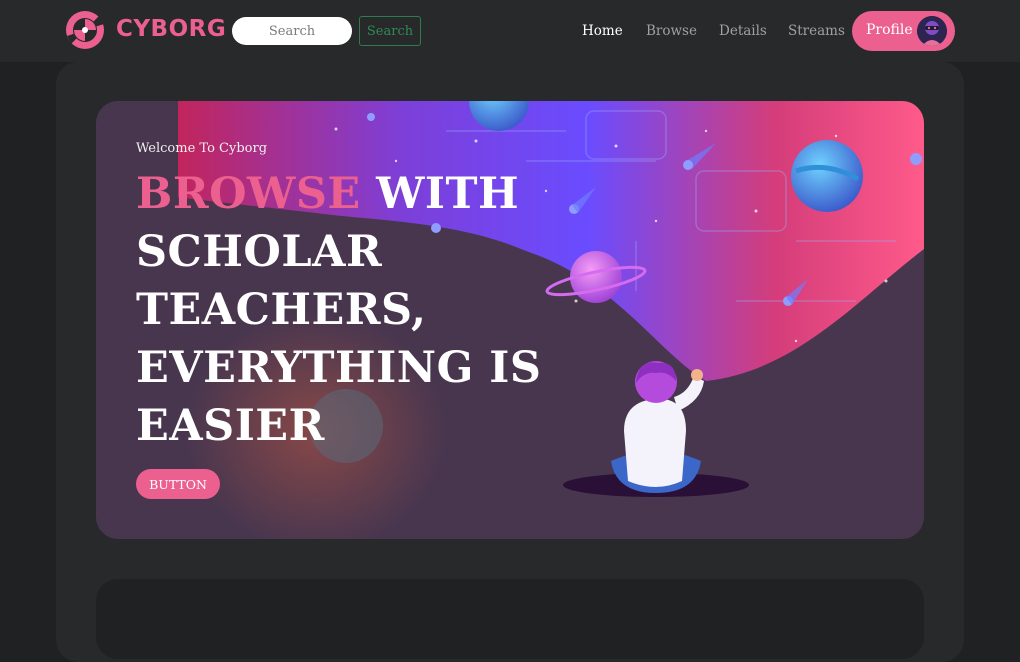 The image size is (1020, 662). What do you see at coordinates (248, 194) in the screenshot?
I see `headline-accent: BROWSE` at bounding box center [248, 194].